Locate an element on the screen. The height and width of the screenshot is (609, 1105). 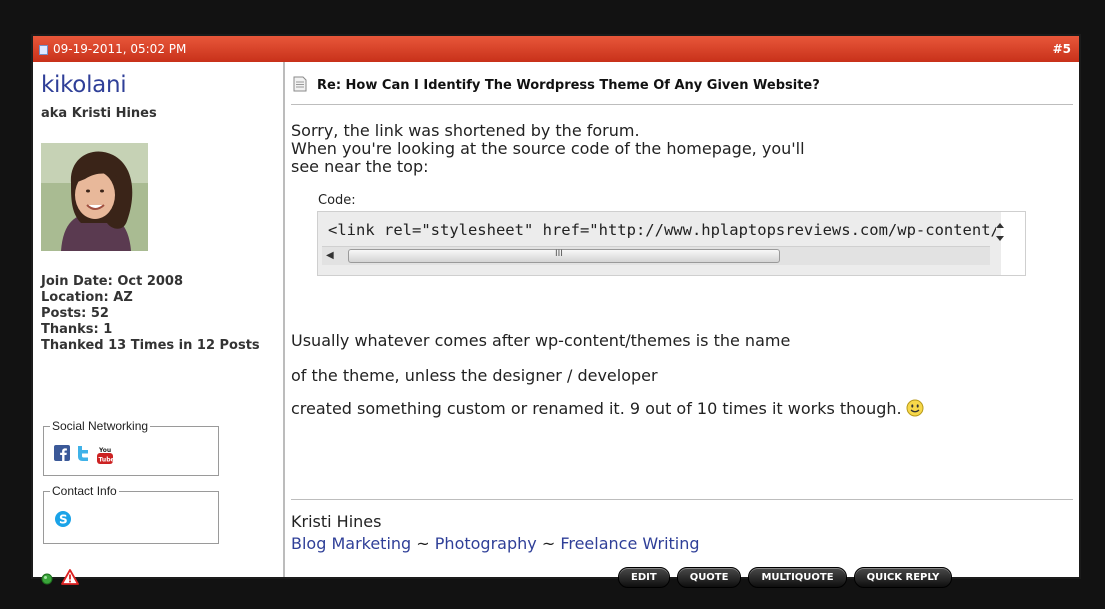
scrollbar-thumb: III is located at coordinates (564, 256).